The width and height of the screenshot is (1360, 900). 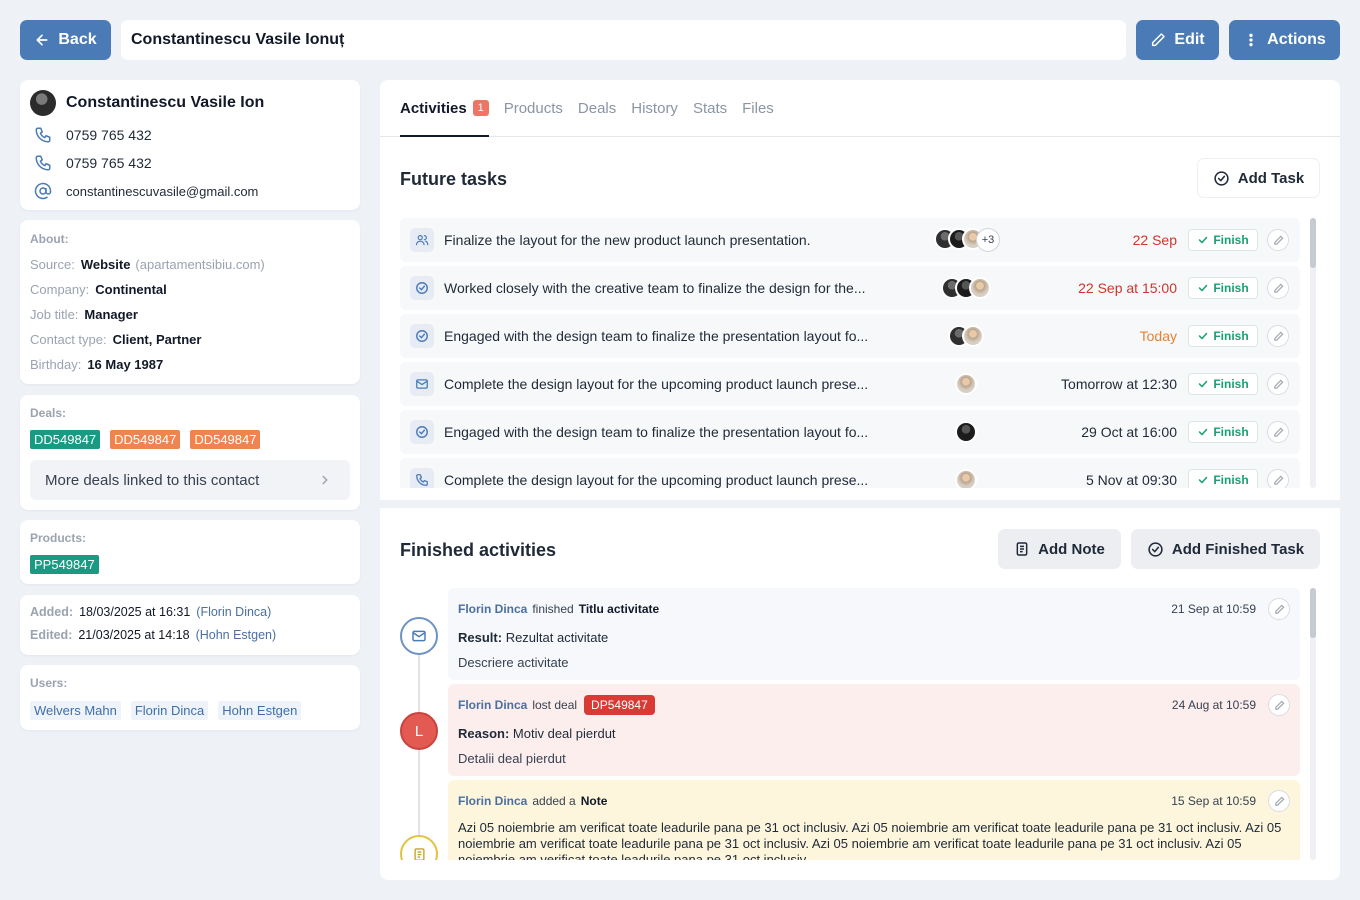 What do you see at coordinates (422, 480) in the screenshot?
I see `phone-icon` at bounding box center [422, 480].